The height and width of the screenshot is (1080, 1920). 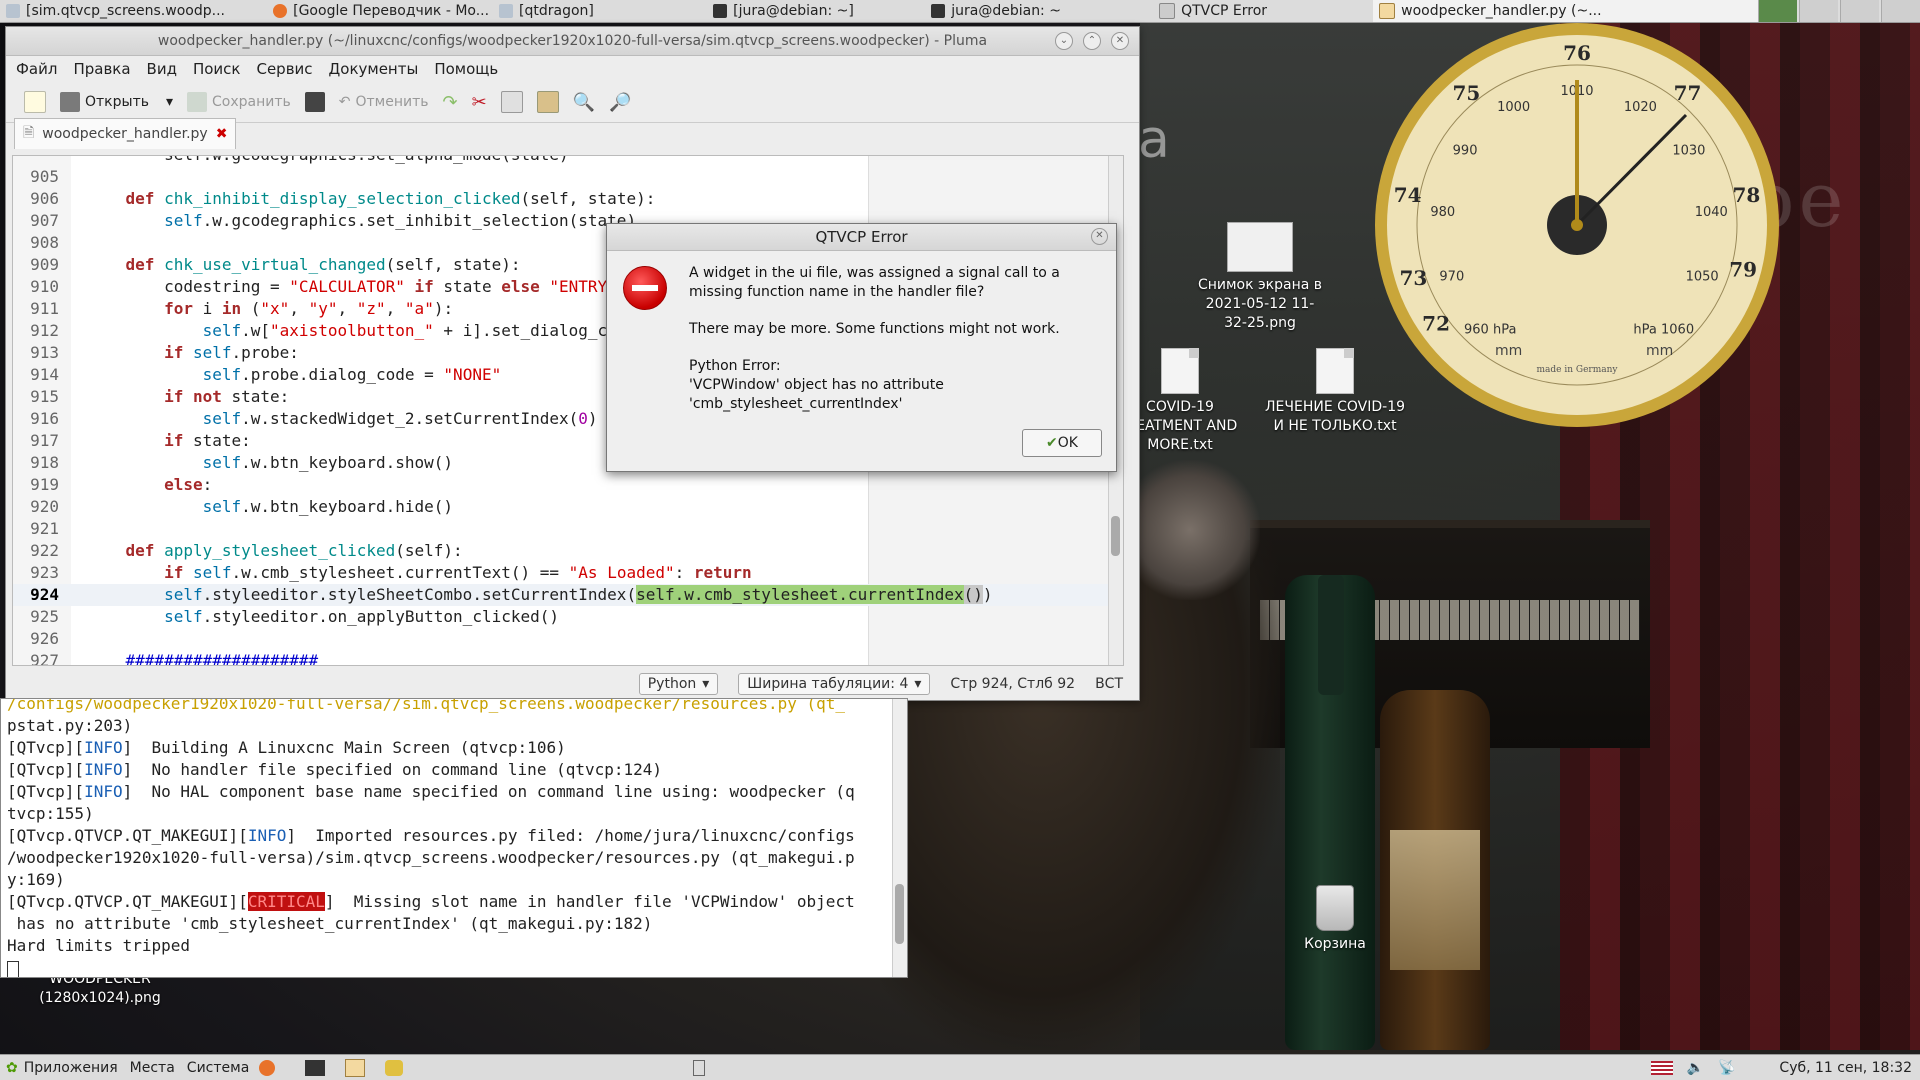 I want to click on barometer-inner-label: 1040, so click(x=1711, y=212).